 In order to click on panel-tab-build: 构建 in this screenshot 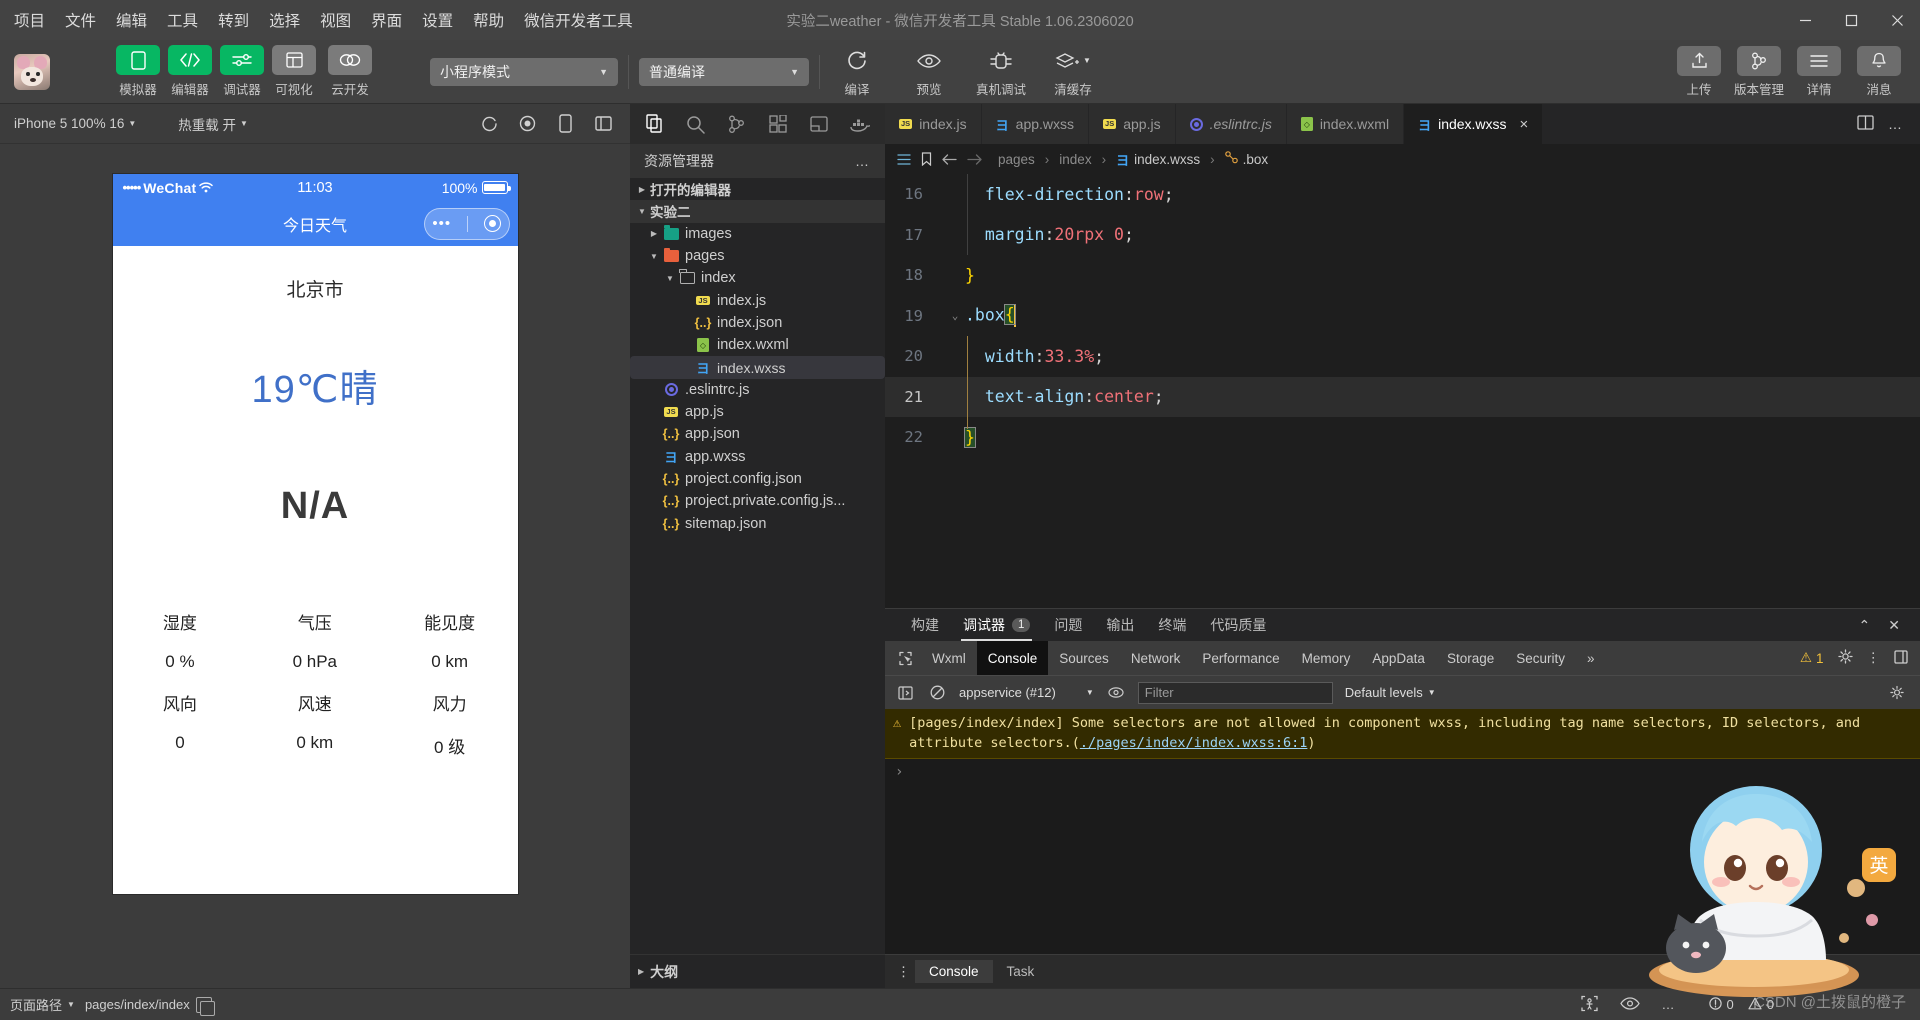, I will do `click(925, 625)`.